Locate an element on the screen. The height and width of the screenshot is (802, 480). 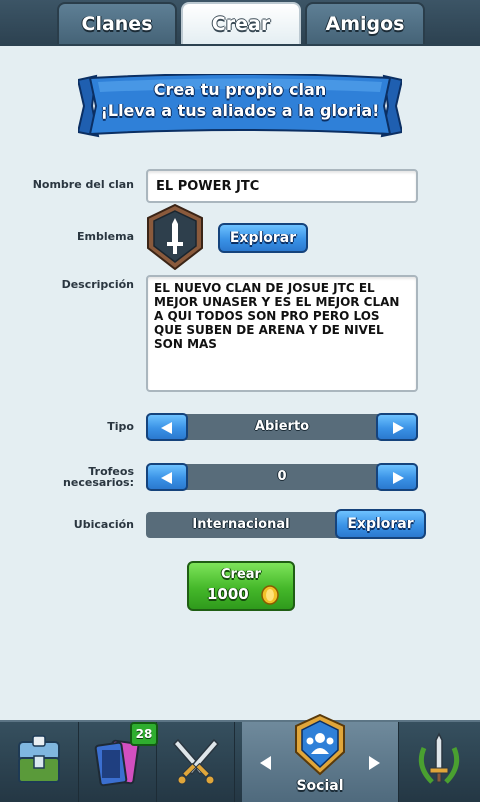
clan-name-input: EL POWER JTC is located at coordinates (282, 186).